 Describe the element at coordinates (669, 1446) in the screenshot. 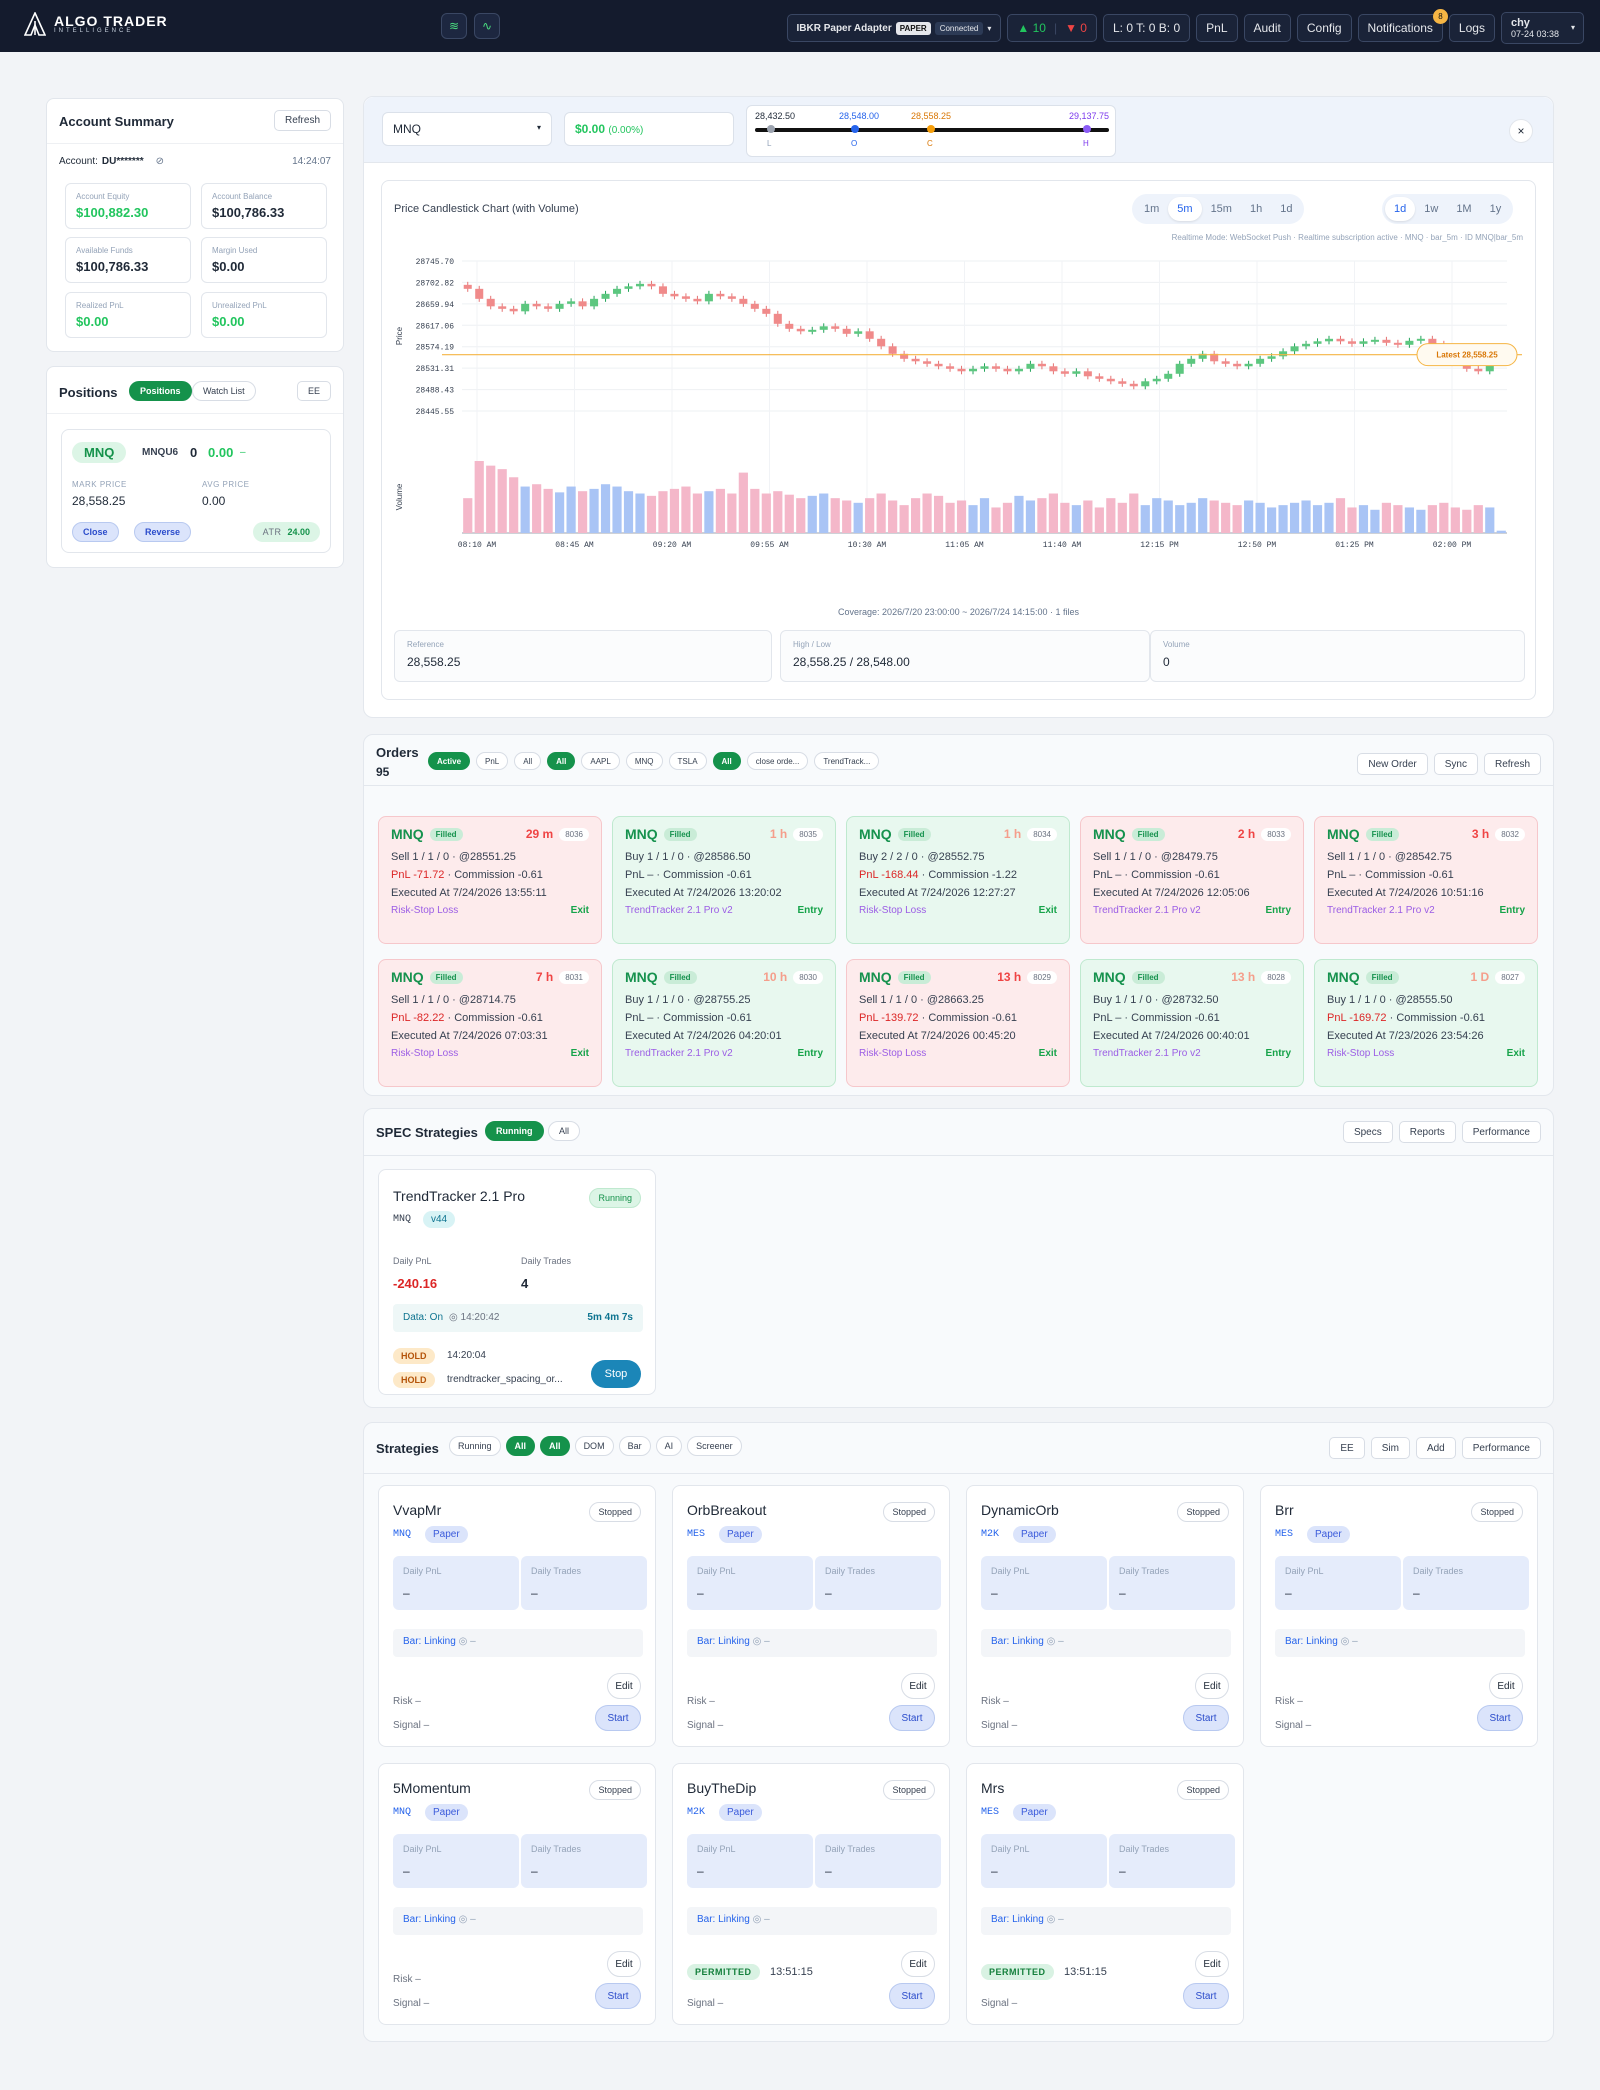

I see `strategy-filter-5: AI` at that location.